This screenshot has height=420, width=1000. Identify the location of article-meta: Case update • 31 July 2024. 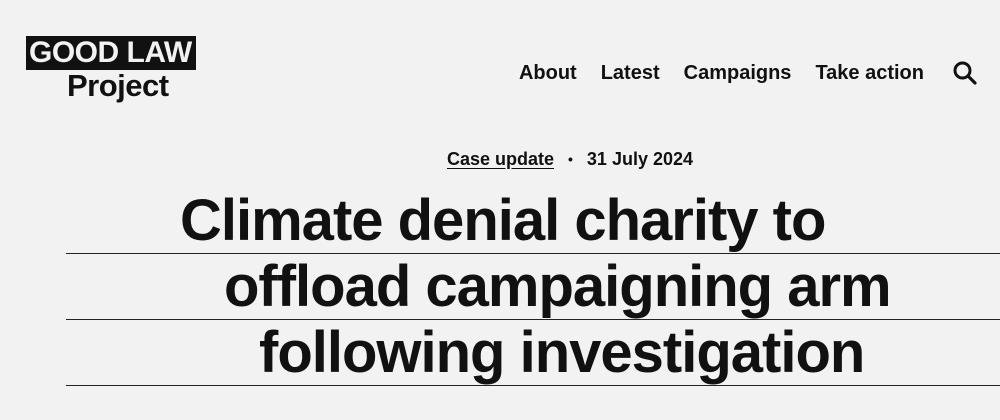
(500, 159).